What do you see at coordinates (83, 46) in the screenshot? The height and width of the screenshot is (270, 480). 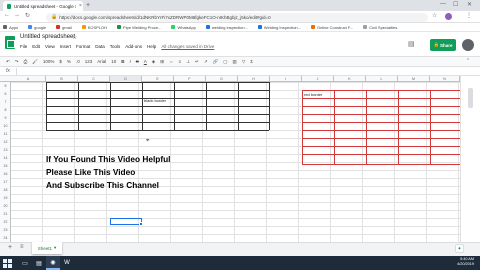 I see `menu-format: Format` at bounding box center [83, 46].